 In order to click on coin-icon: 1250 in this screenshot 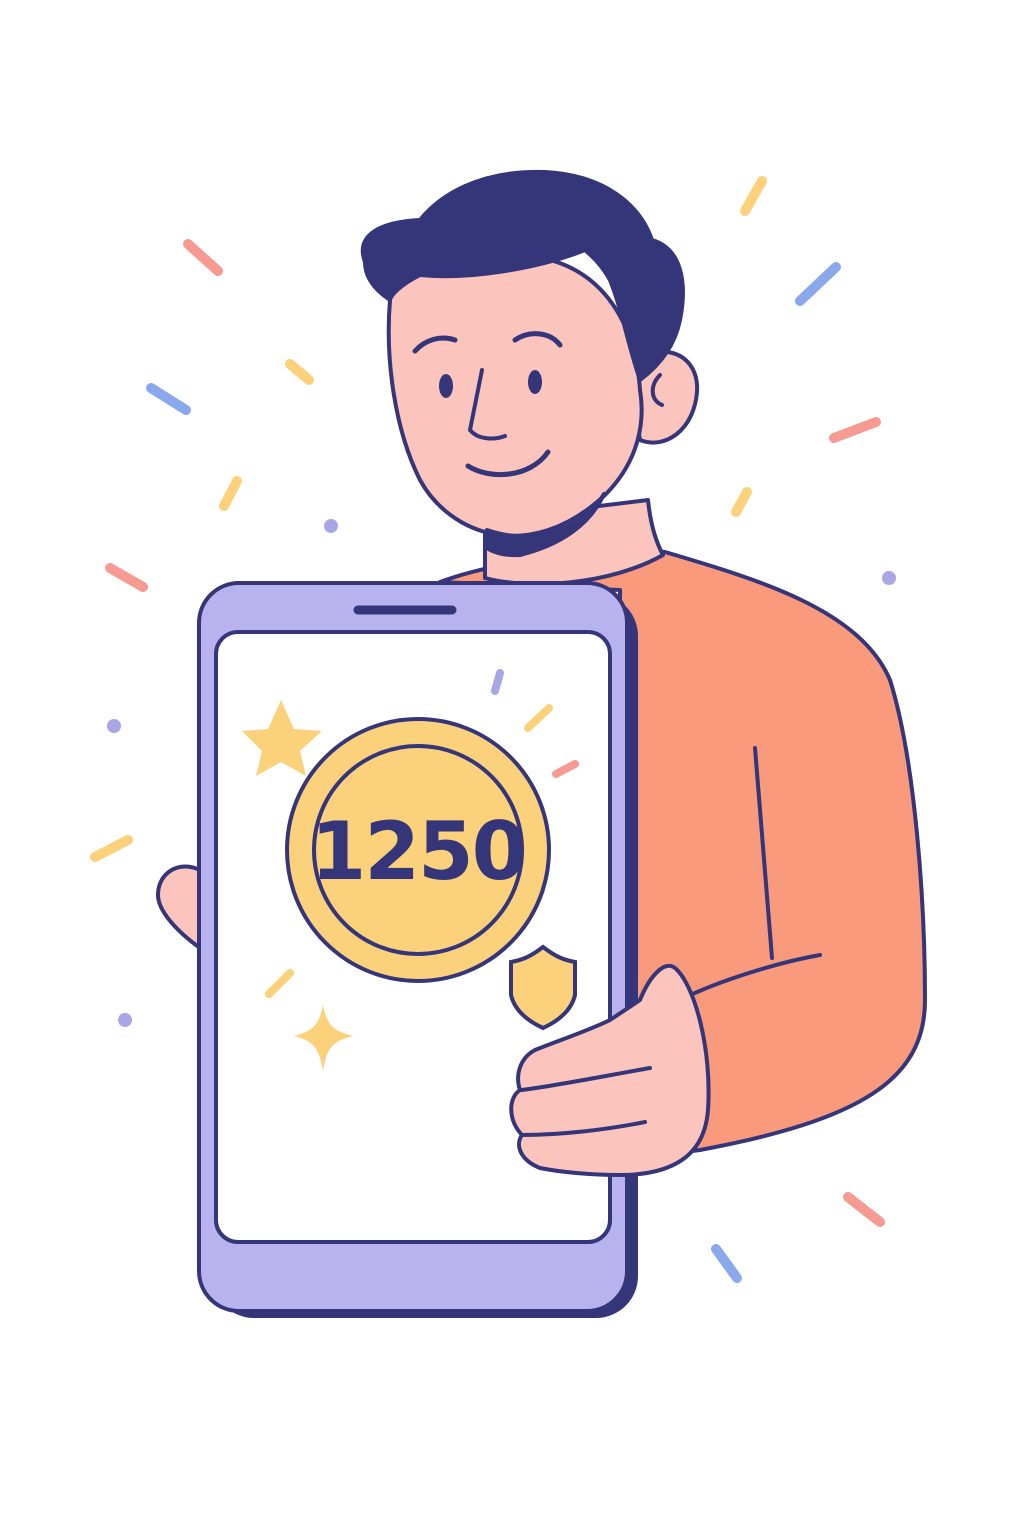, I will do `click(418, 850)`.